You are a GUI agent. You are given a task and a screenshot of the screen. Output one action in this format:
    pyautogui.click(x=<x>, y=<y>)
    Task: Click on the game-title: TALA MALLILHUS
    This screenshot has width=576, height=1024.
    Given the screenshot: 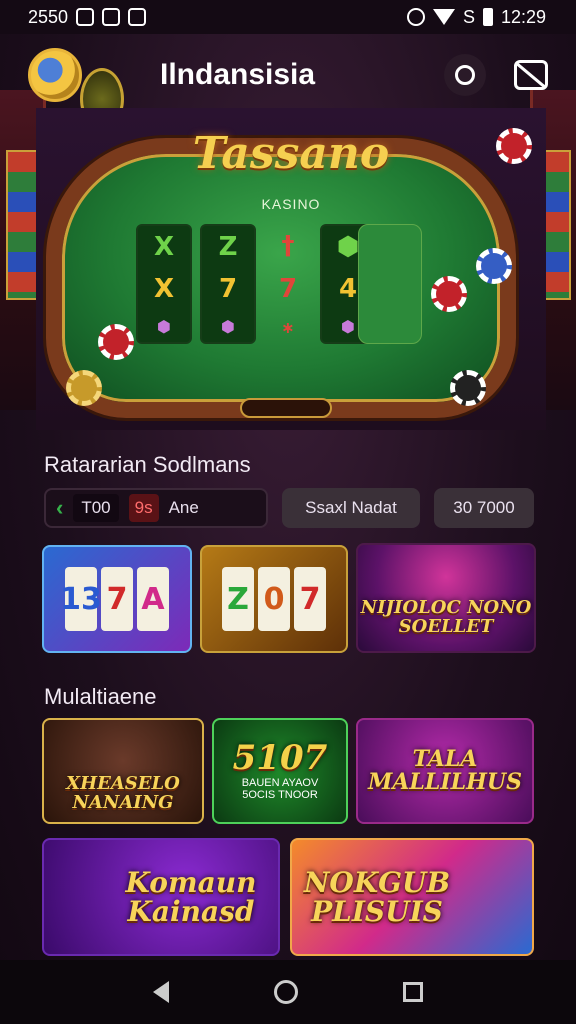 What is the action you would take?
    pyautogui.click(x=445, y=770)
    